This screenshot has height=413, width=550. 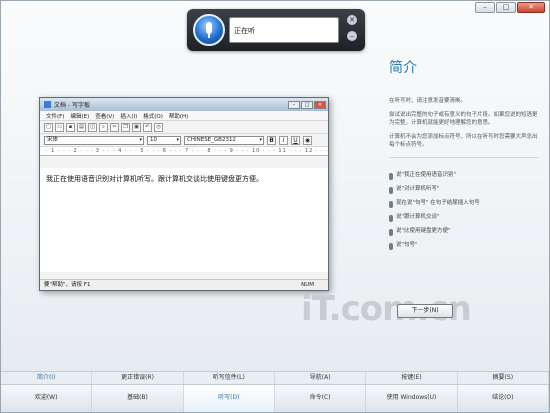 I want to click on say-item: 说"句号", so click(x=464, y=246).